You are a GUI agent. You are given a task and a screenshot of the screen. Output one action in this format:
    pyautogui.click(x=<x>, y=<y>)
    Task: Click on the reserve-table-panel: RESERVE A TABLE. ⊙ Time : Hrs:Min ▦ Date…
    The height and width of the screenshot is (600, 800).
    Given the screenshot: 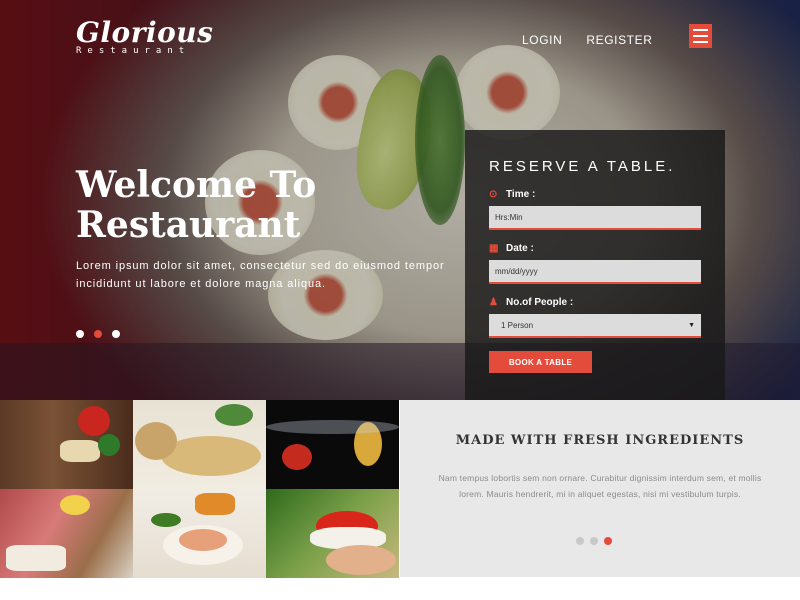 What is the action you would take?
    pyautogui.click(x=595, y=265)
    